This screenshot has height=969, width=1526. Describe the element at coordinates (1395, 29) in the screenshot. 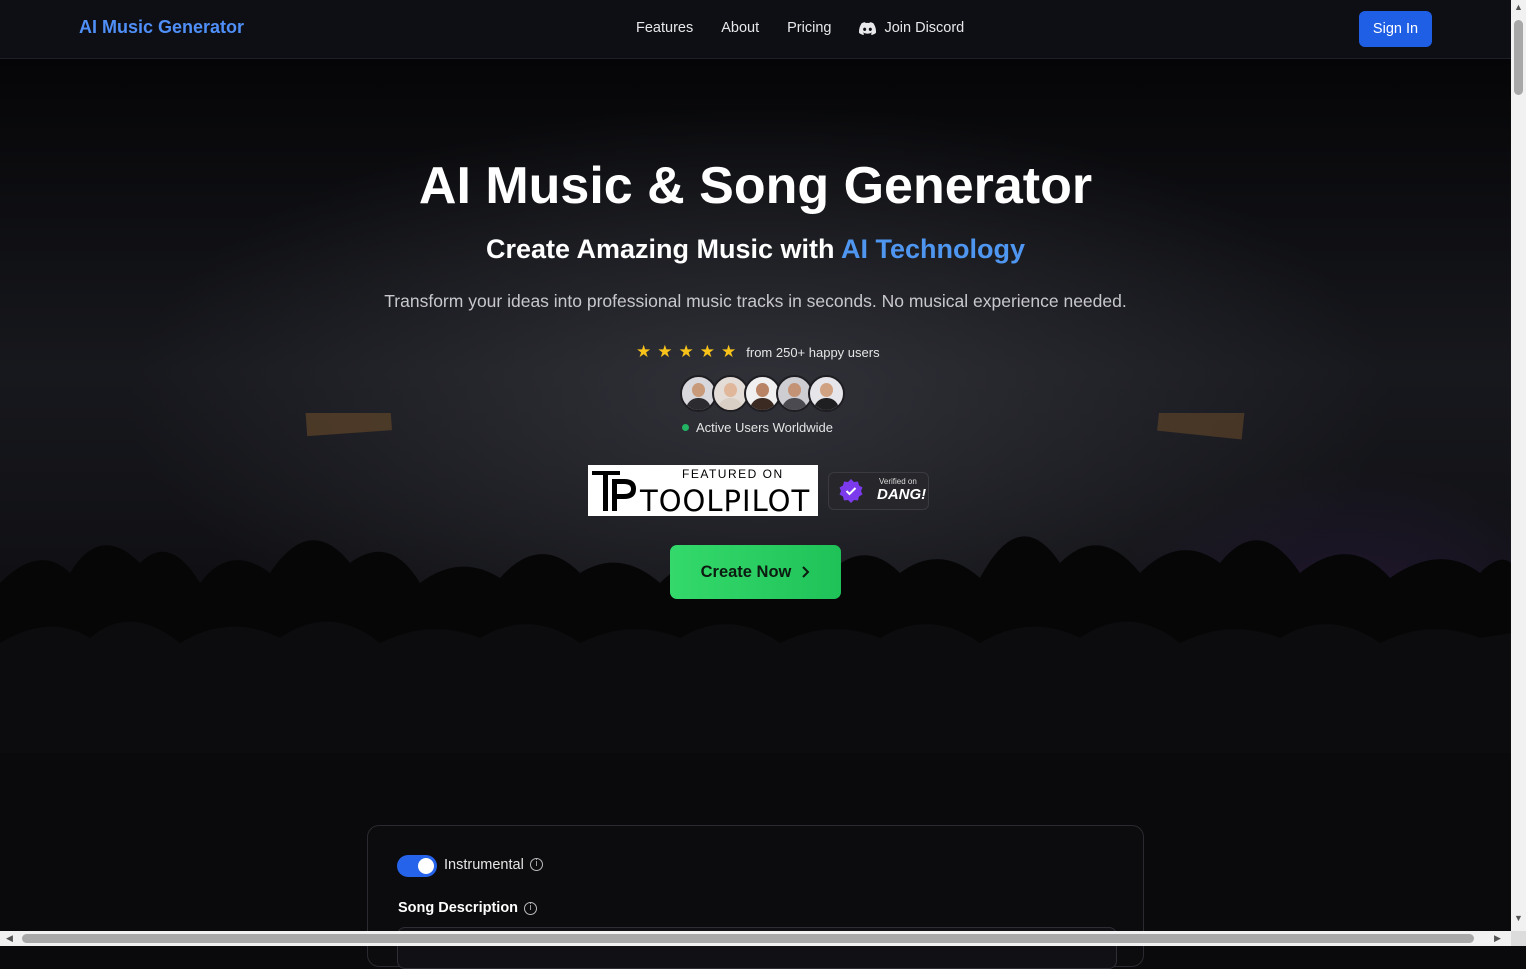

I see `sign-in-button: Sign In` at that location.